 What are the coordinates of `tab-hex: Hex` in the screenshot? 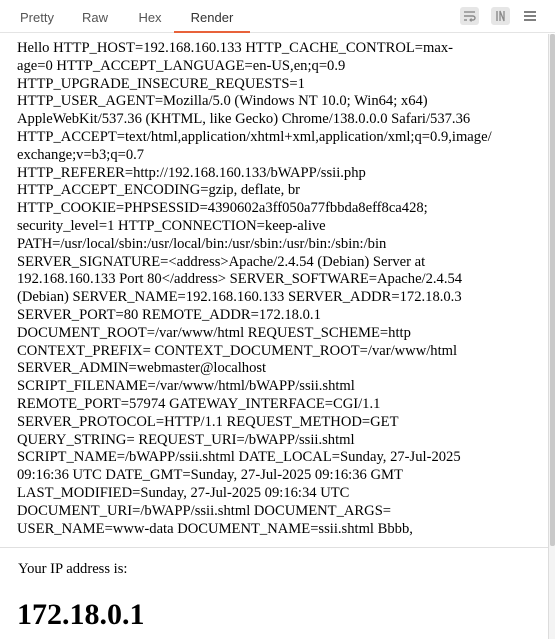 It's located at (150, 16).